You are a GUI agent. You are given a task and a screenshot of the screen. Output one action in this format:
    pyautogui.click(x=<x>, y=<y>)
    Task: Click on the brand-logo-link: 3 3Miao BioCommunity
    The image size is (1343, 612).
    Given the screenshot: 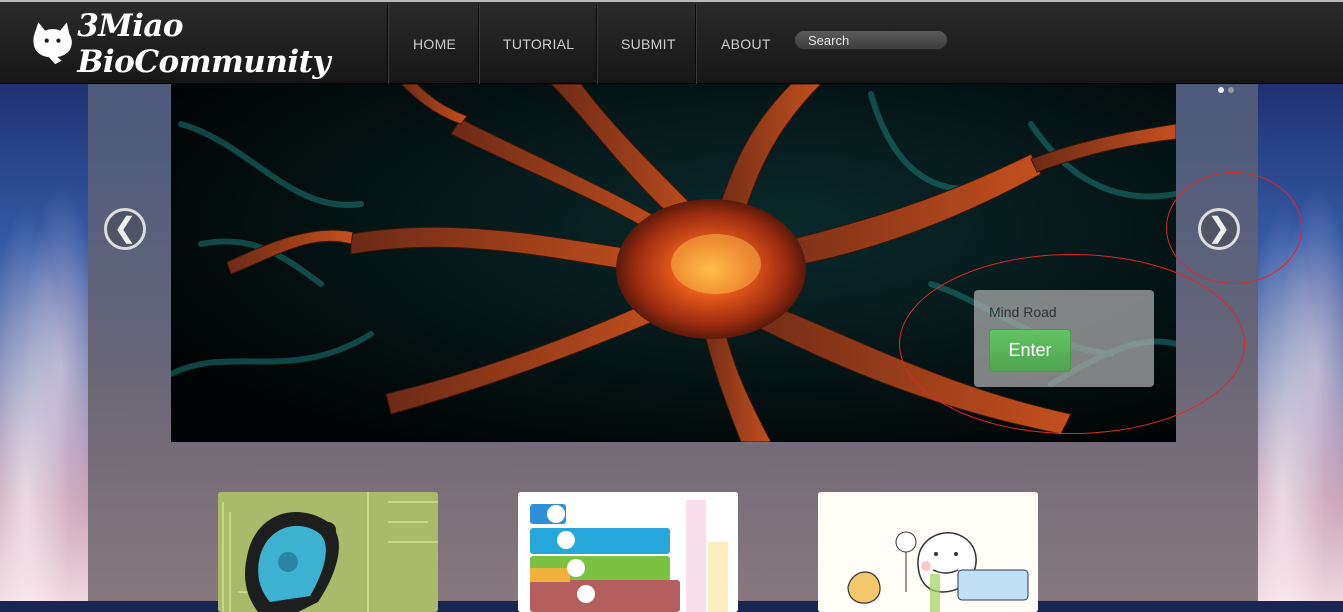 What is the action you would take?
    pyautogui.click(x=208, y=44)
    